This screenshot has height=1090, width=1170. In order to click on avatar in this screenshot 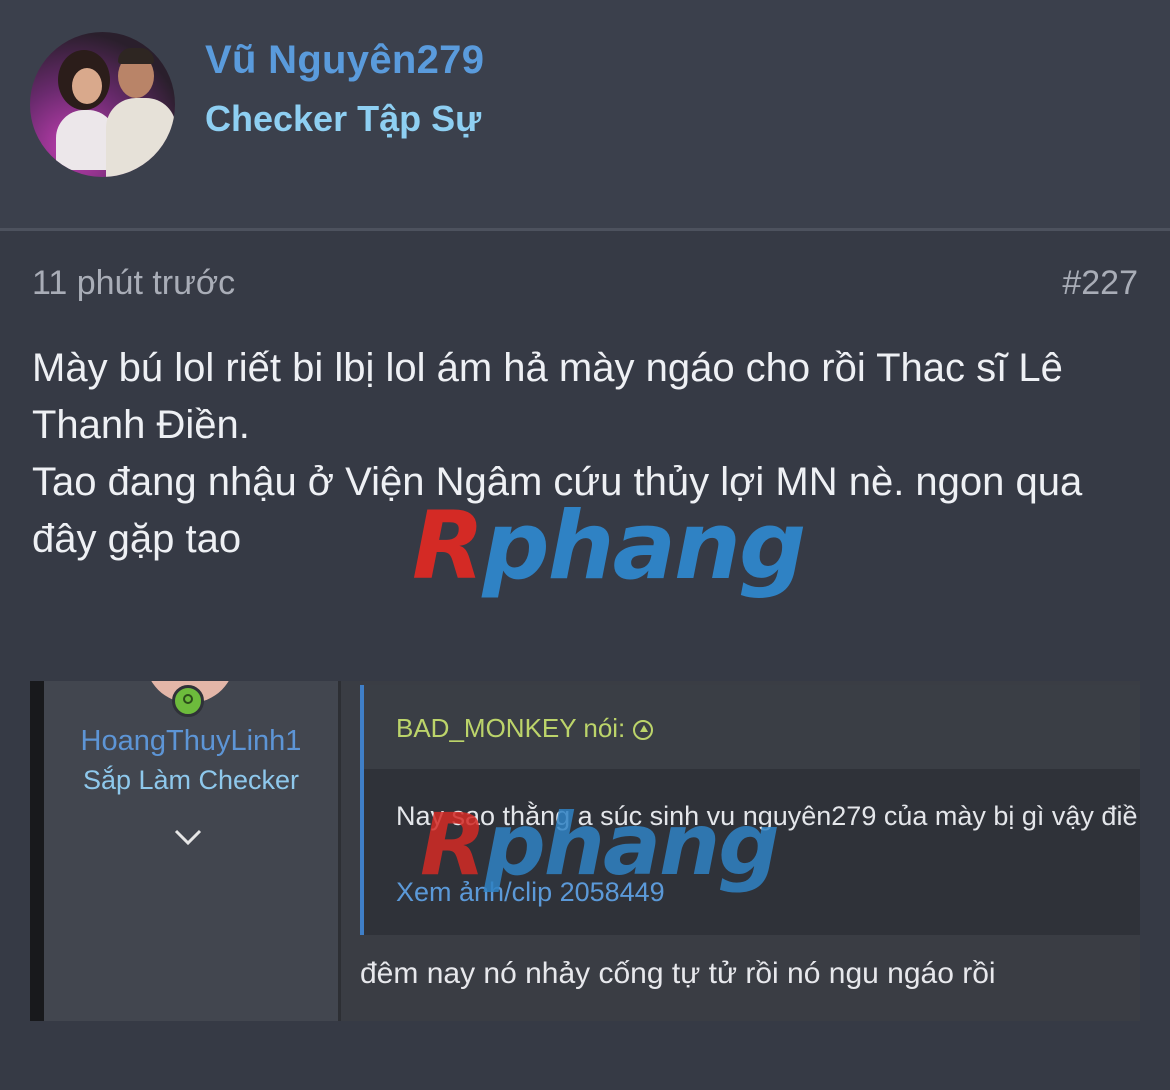, I will do `click(102, 104)`.